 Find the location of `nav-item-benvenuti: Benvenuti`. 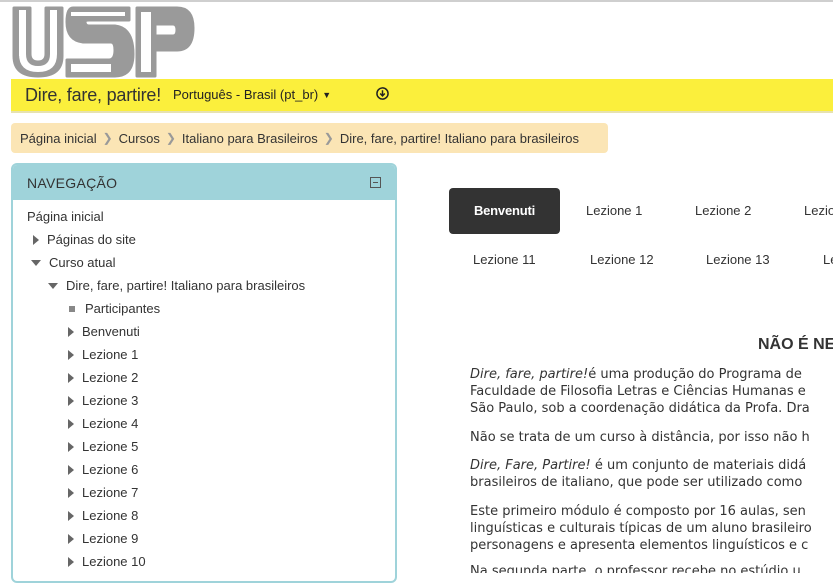

nav-item-benvenuti: Benvenuti is located at coordinates (104, 331).